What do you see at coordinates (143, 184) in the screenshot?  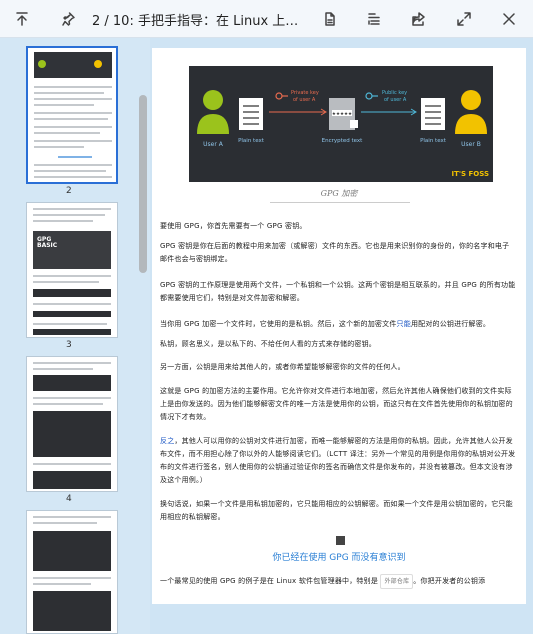 I see `sidebar-scrollbar` at bounding box center [143, 184].